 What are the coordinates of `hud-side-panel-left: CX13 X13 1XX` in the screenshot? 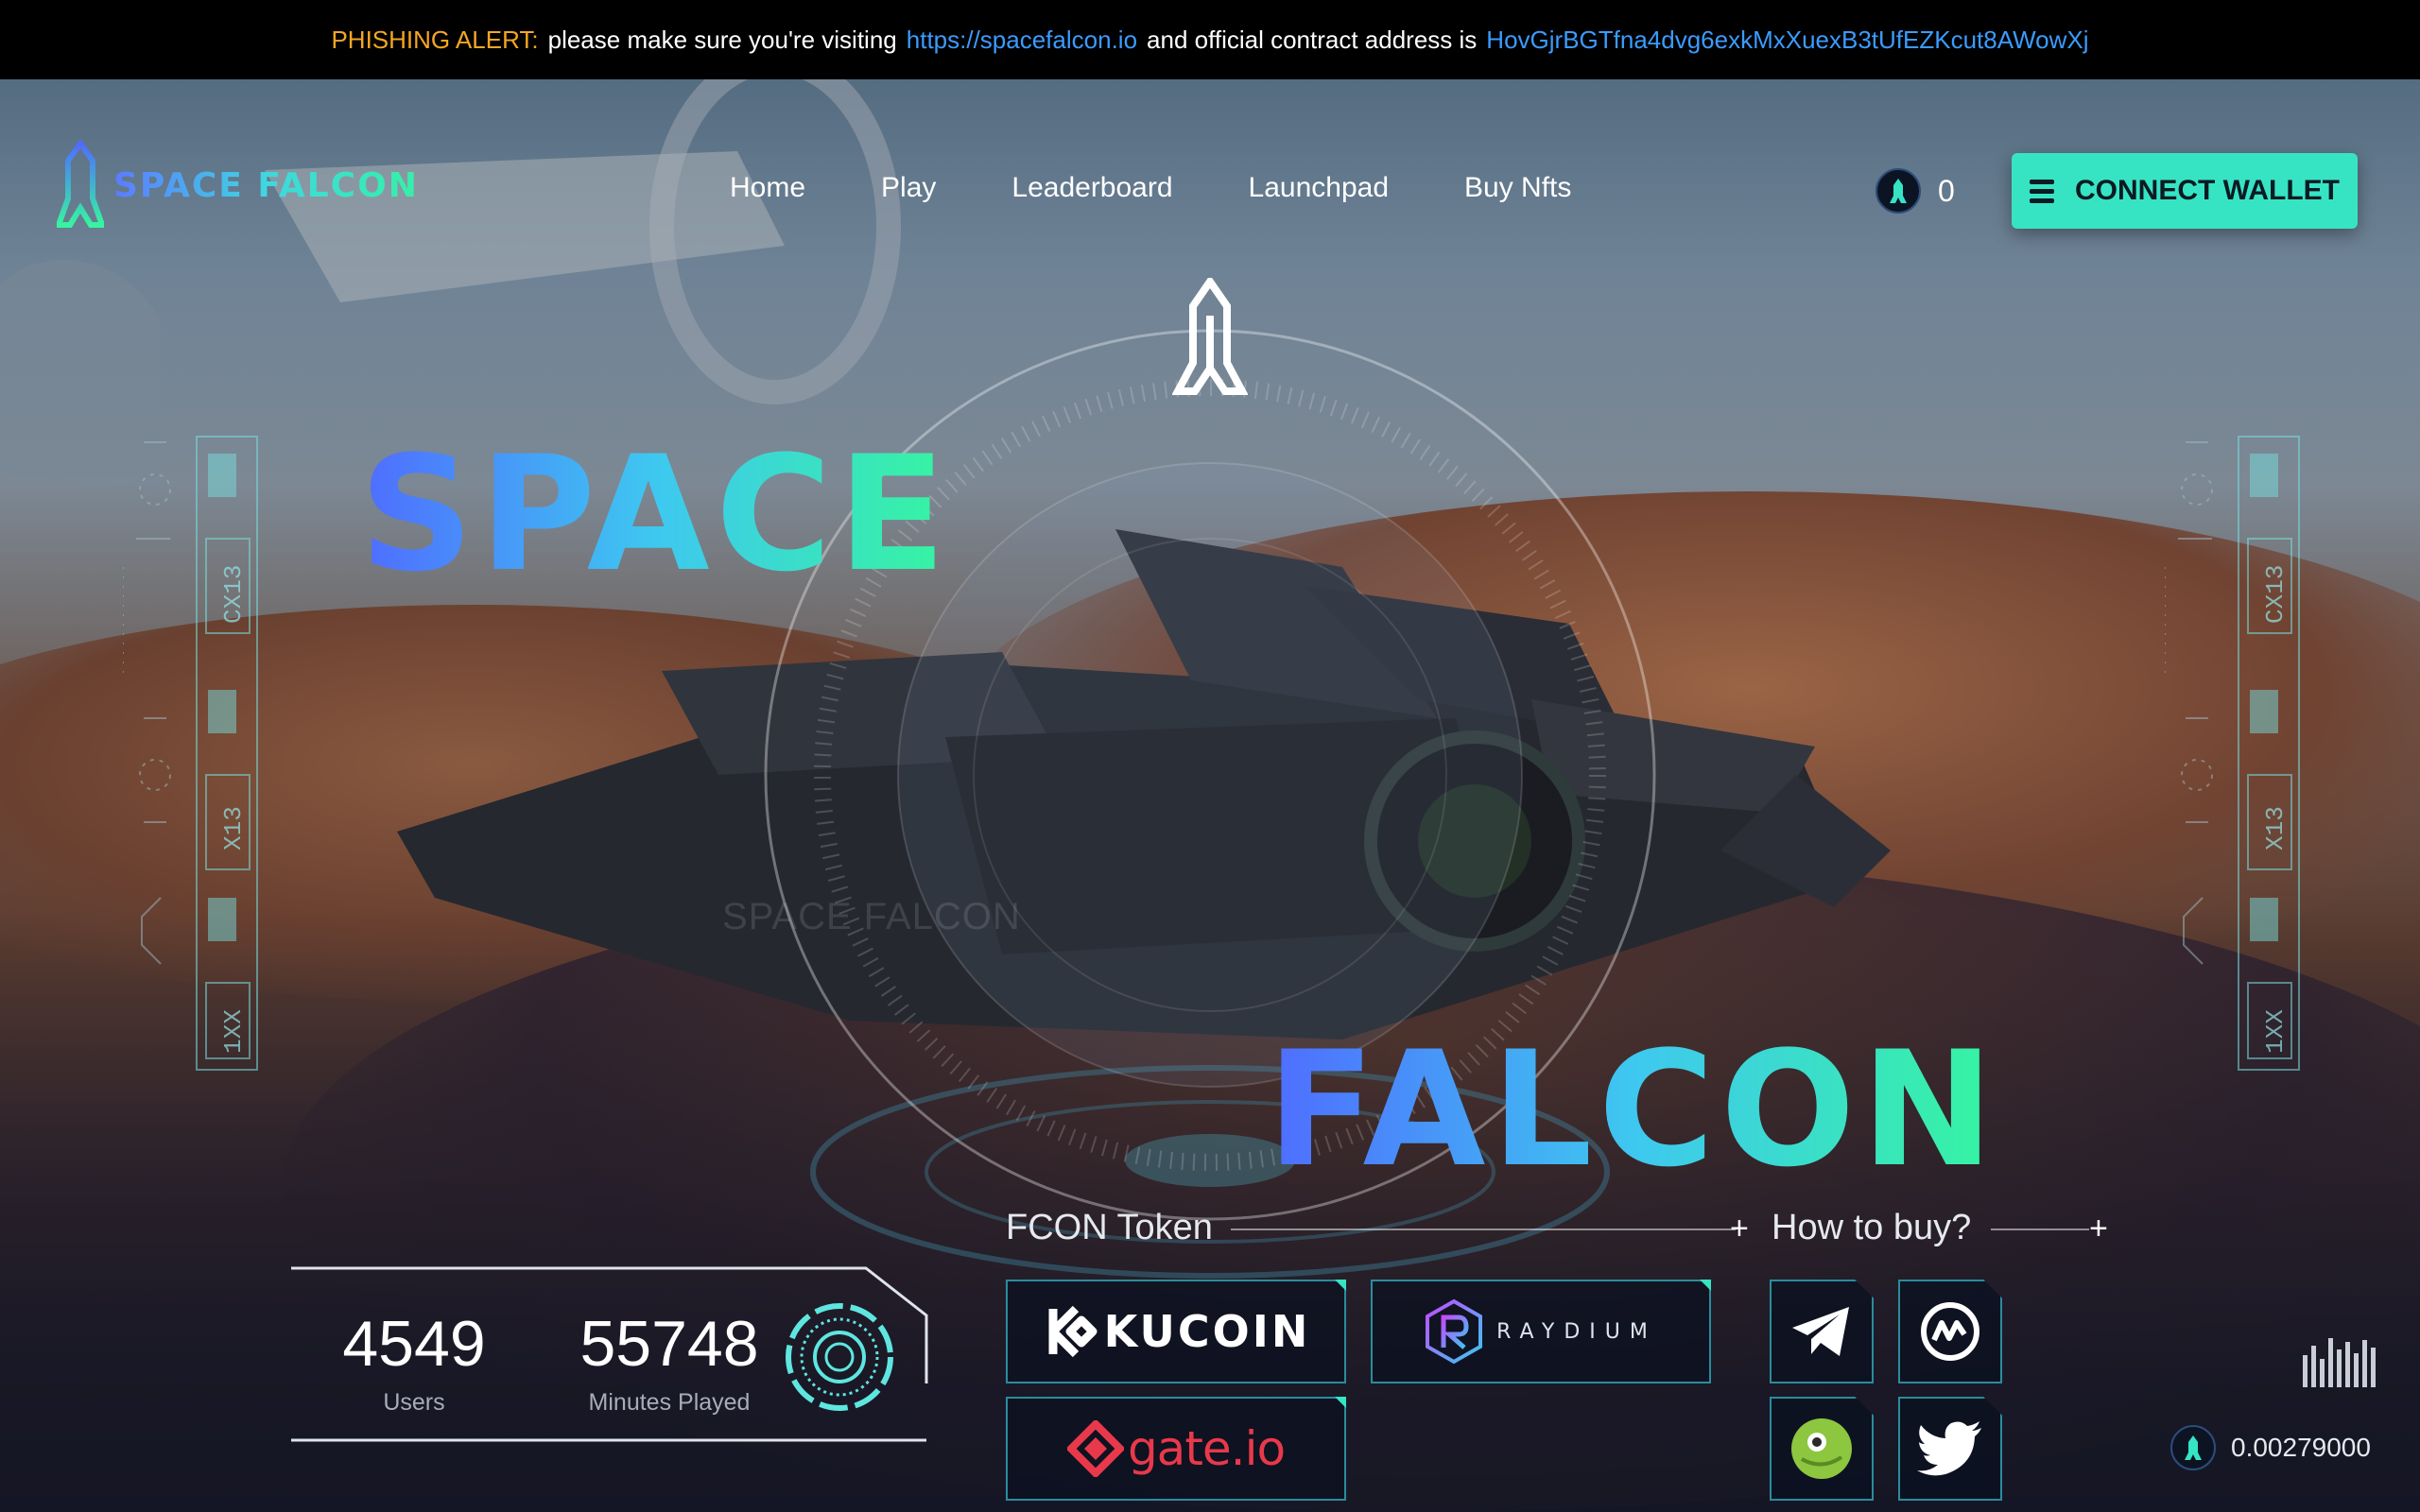 It's located at (190, 753).